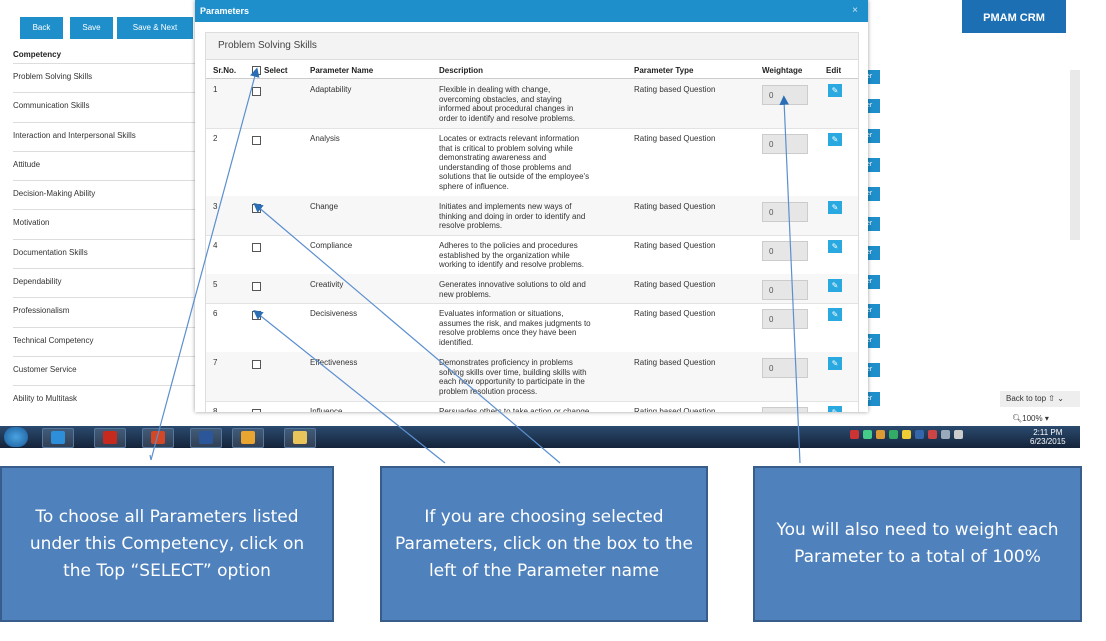  I want to click on description-line: Initiates and implements new ways of, so click(505, 206).